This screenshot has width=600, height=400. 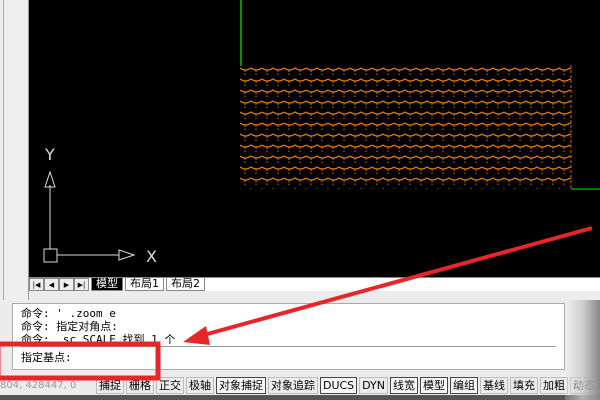 What do you see at coordinates (404, 385) in the screenshot?
I see `status-toggle-button: 线宽` at bounding box center [404, 385].